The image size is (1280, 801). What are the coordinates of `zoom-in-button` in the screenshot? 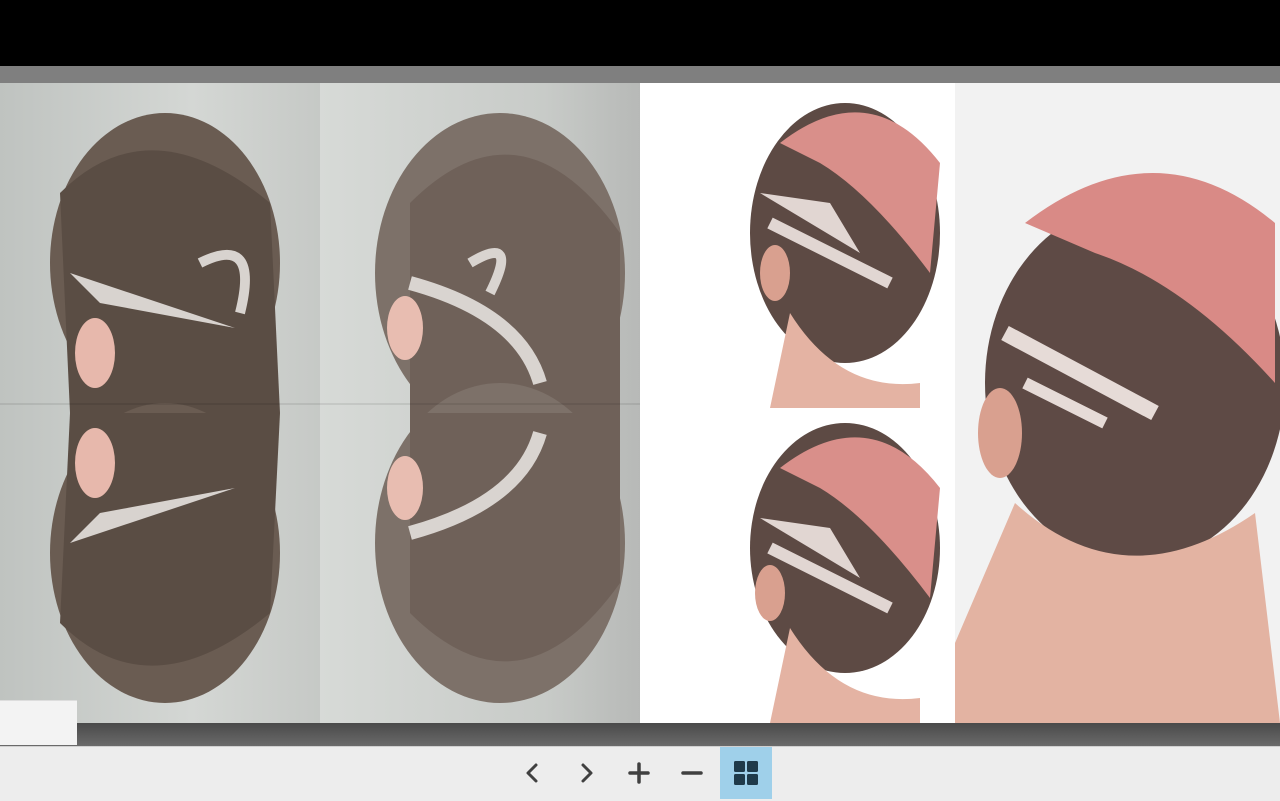 It's located at (639, 773).